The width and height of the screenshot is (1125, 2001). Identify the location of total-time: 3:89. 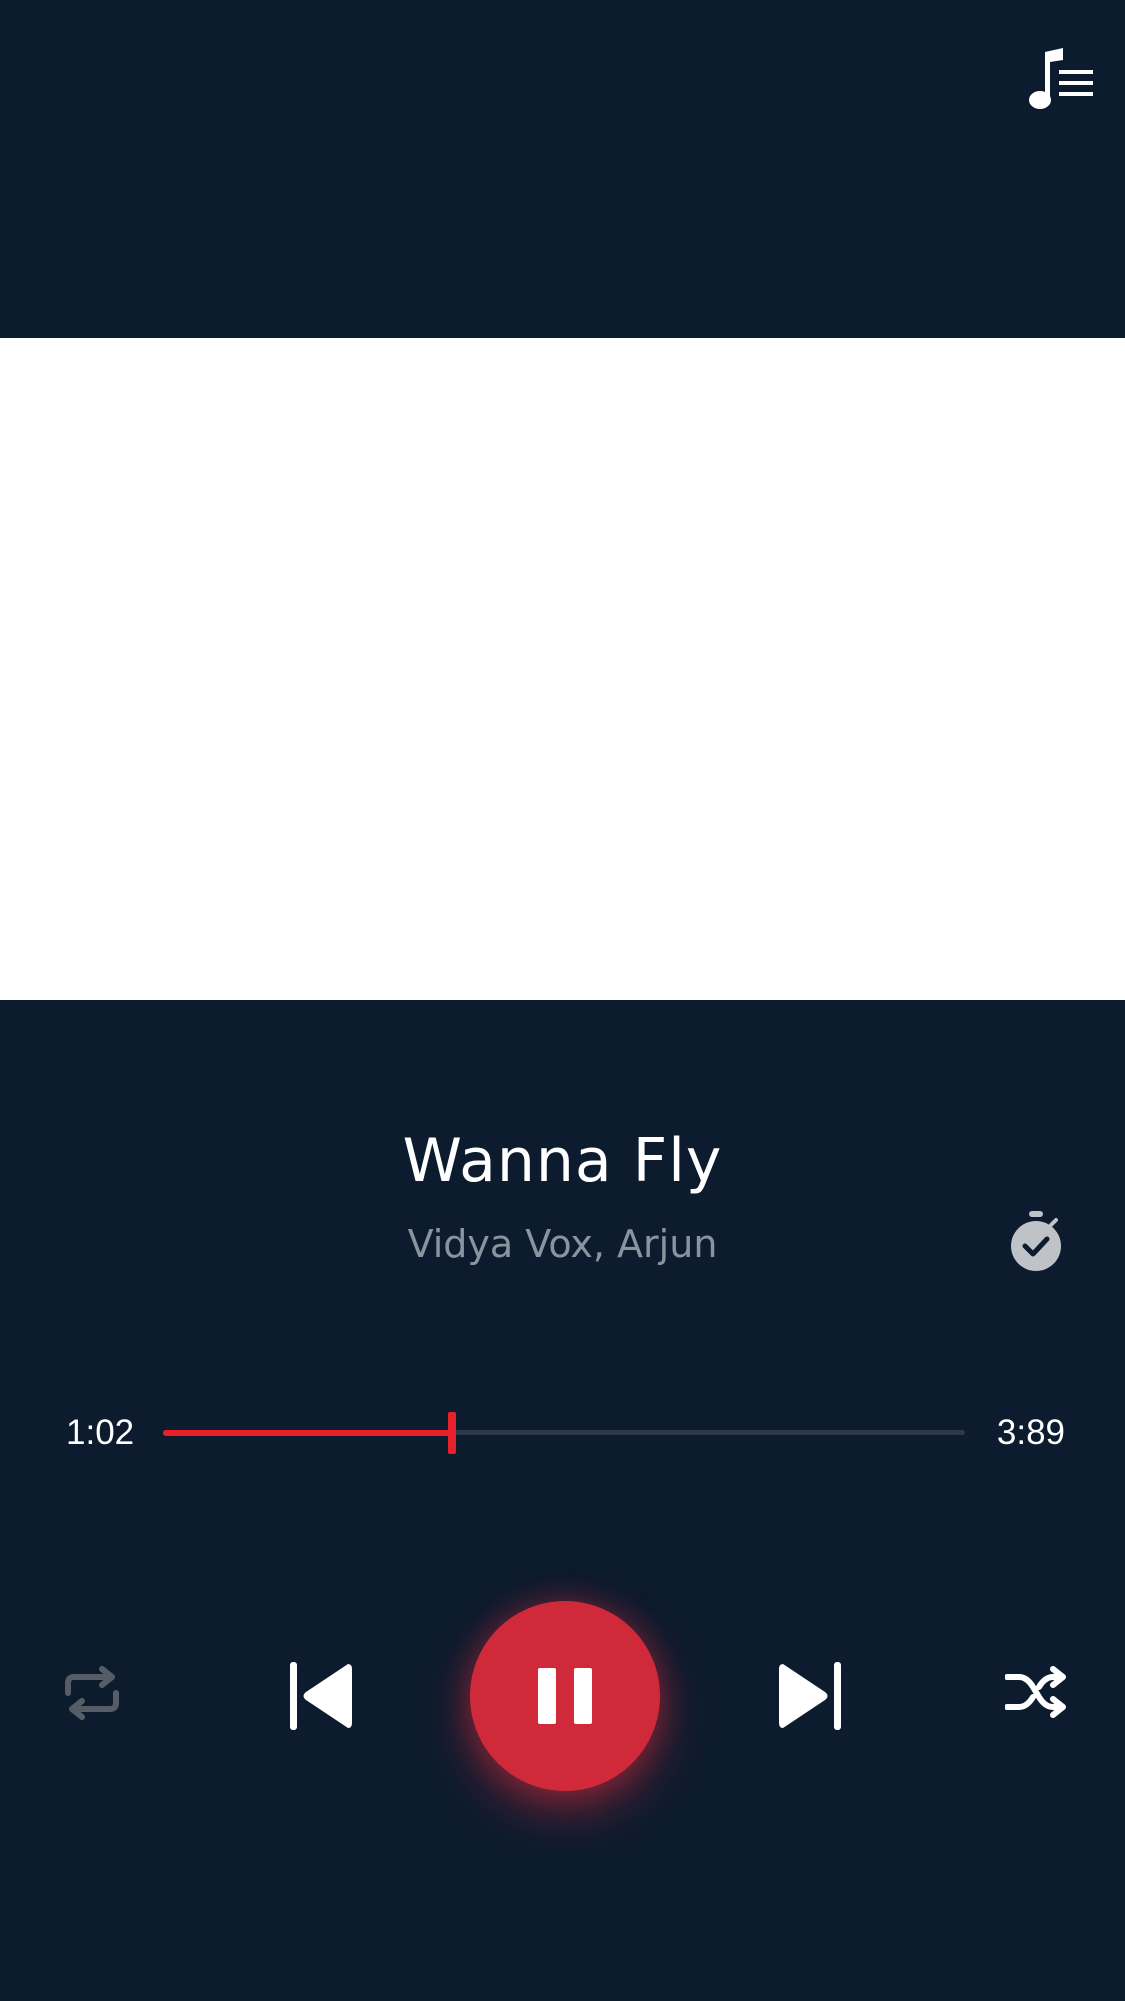
(1030, 1432).